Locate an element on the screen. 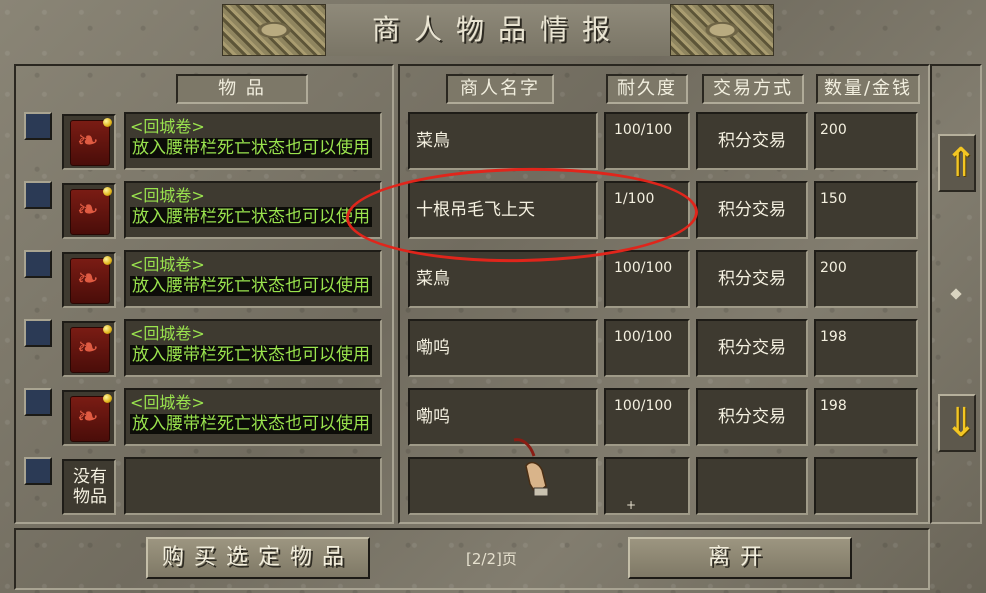 The image size is (986, 593). title-bar: 商人物品情报 is located at coordinates (498, 30).